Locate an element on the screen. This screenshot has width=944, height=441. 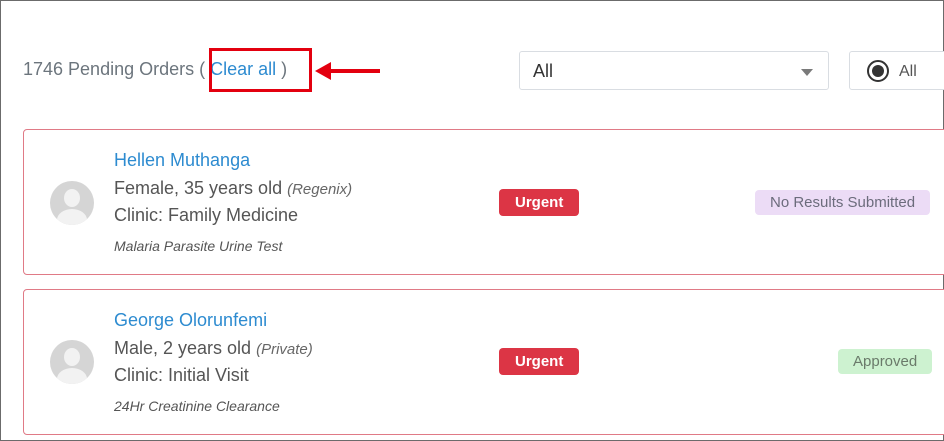
pending-orders-count: 1746 Pending Orders ( is located at coordinates (114, 69).